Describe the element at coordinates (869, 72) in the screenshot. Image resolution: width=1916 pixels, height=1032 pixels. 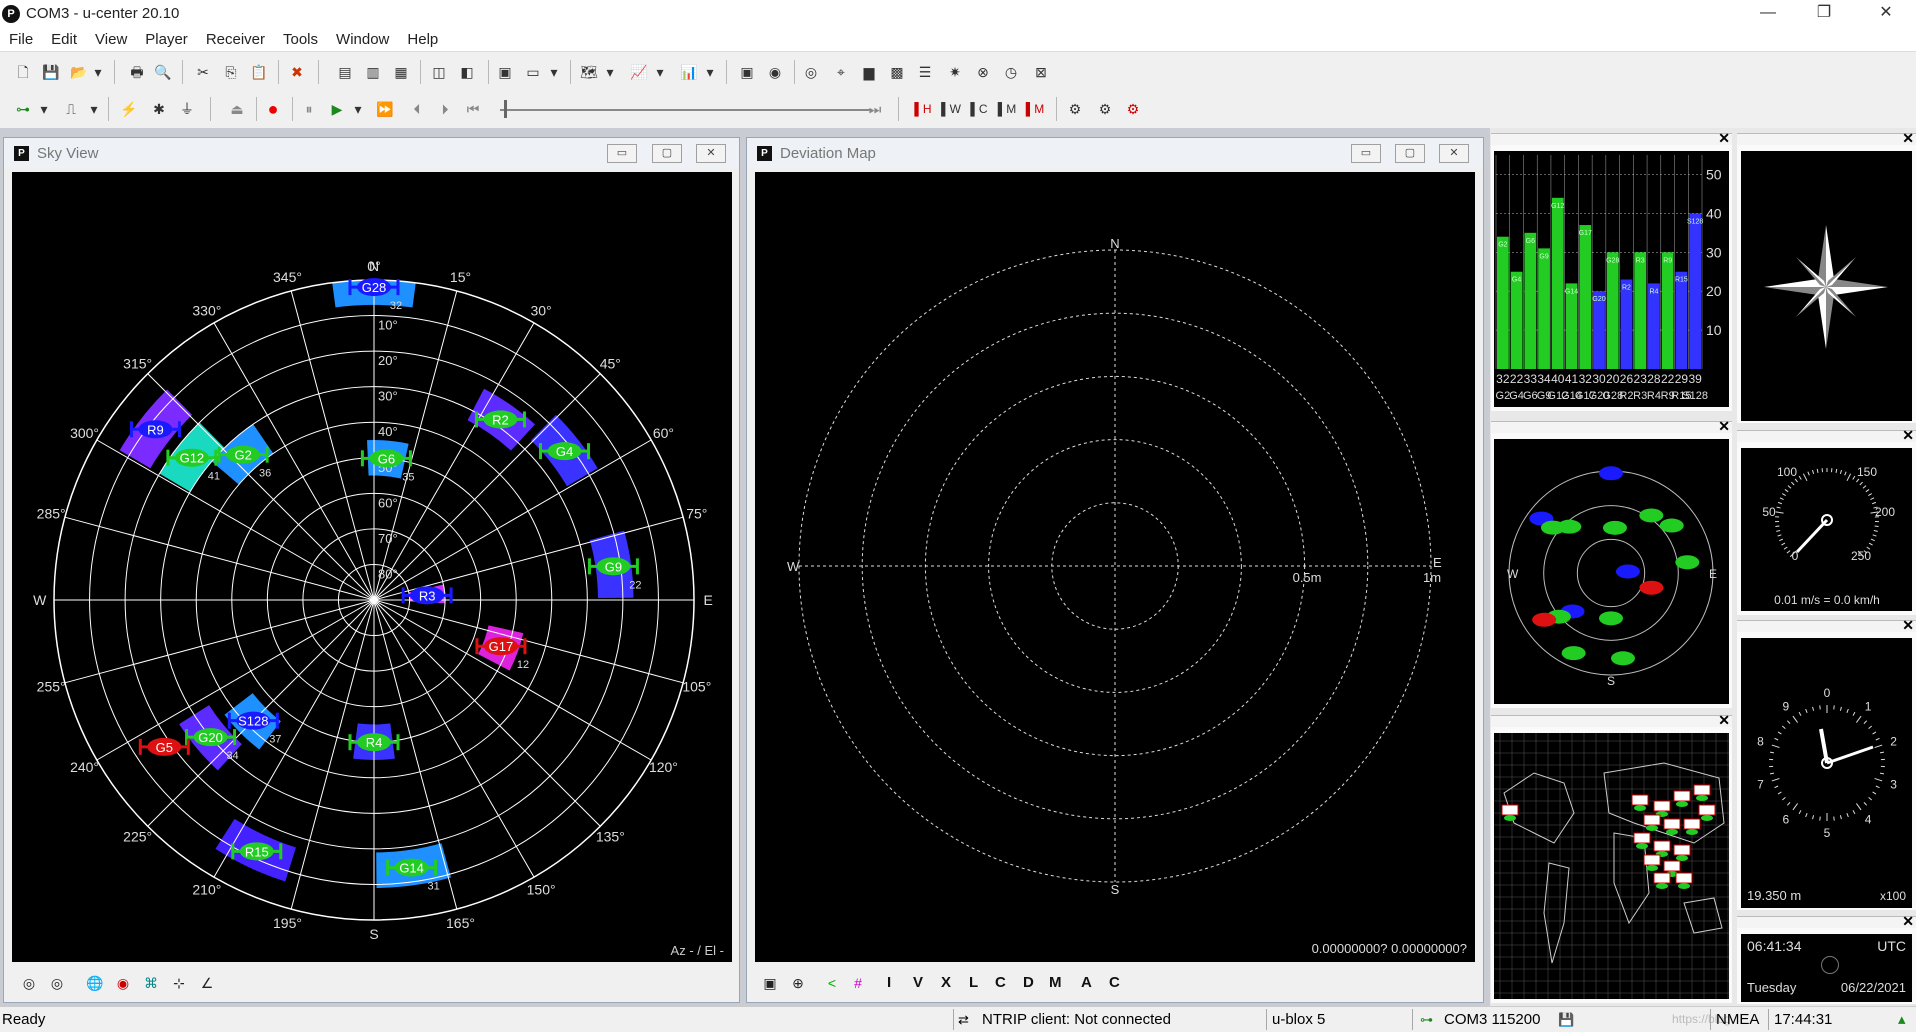
I see `signal-icon: ▆` at that location.